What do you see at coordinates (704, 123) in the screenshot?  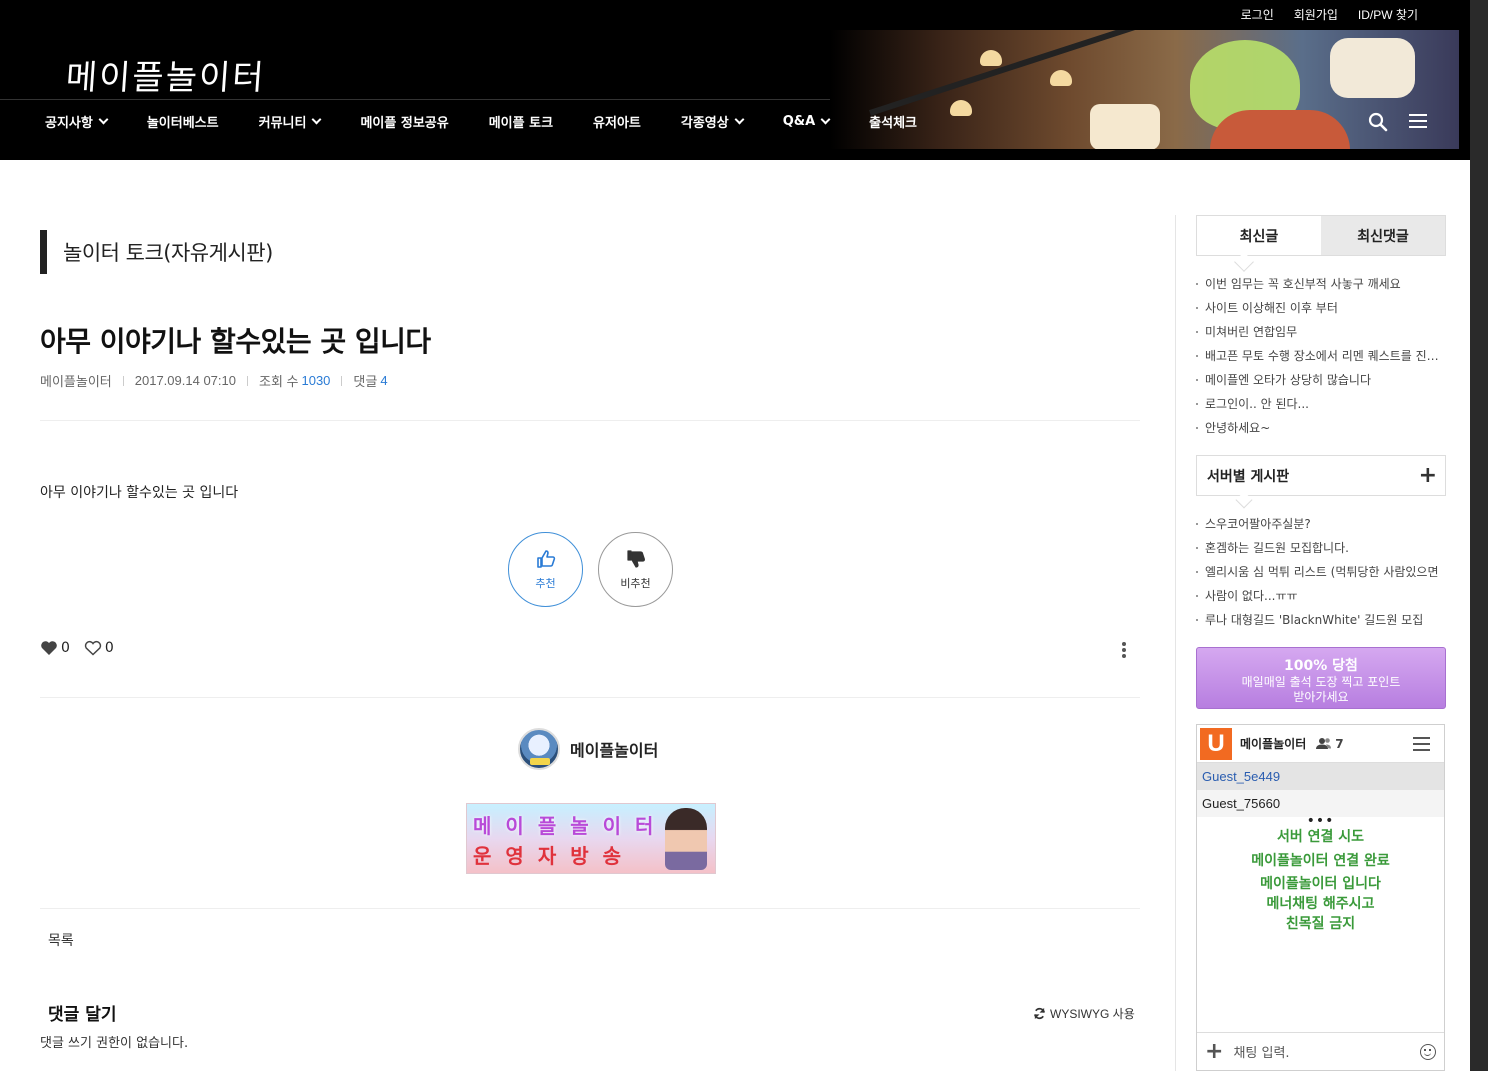 I see `nav-label: 각종영상` at bounding box center [704, 123].